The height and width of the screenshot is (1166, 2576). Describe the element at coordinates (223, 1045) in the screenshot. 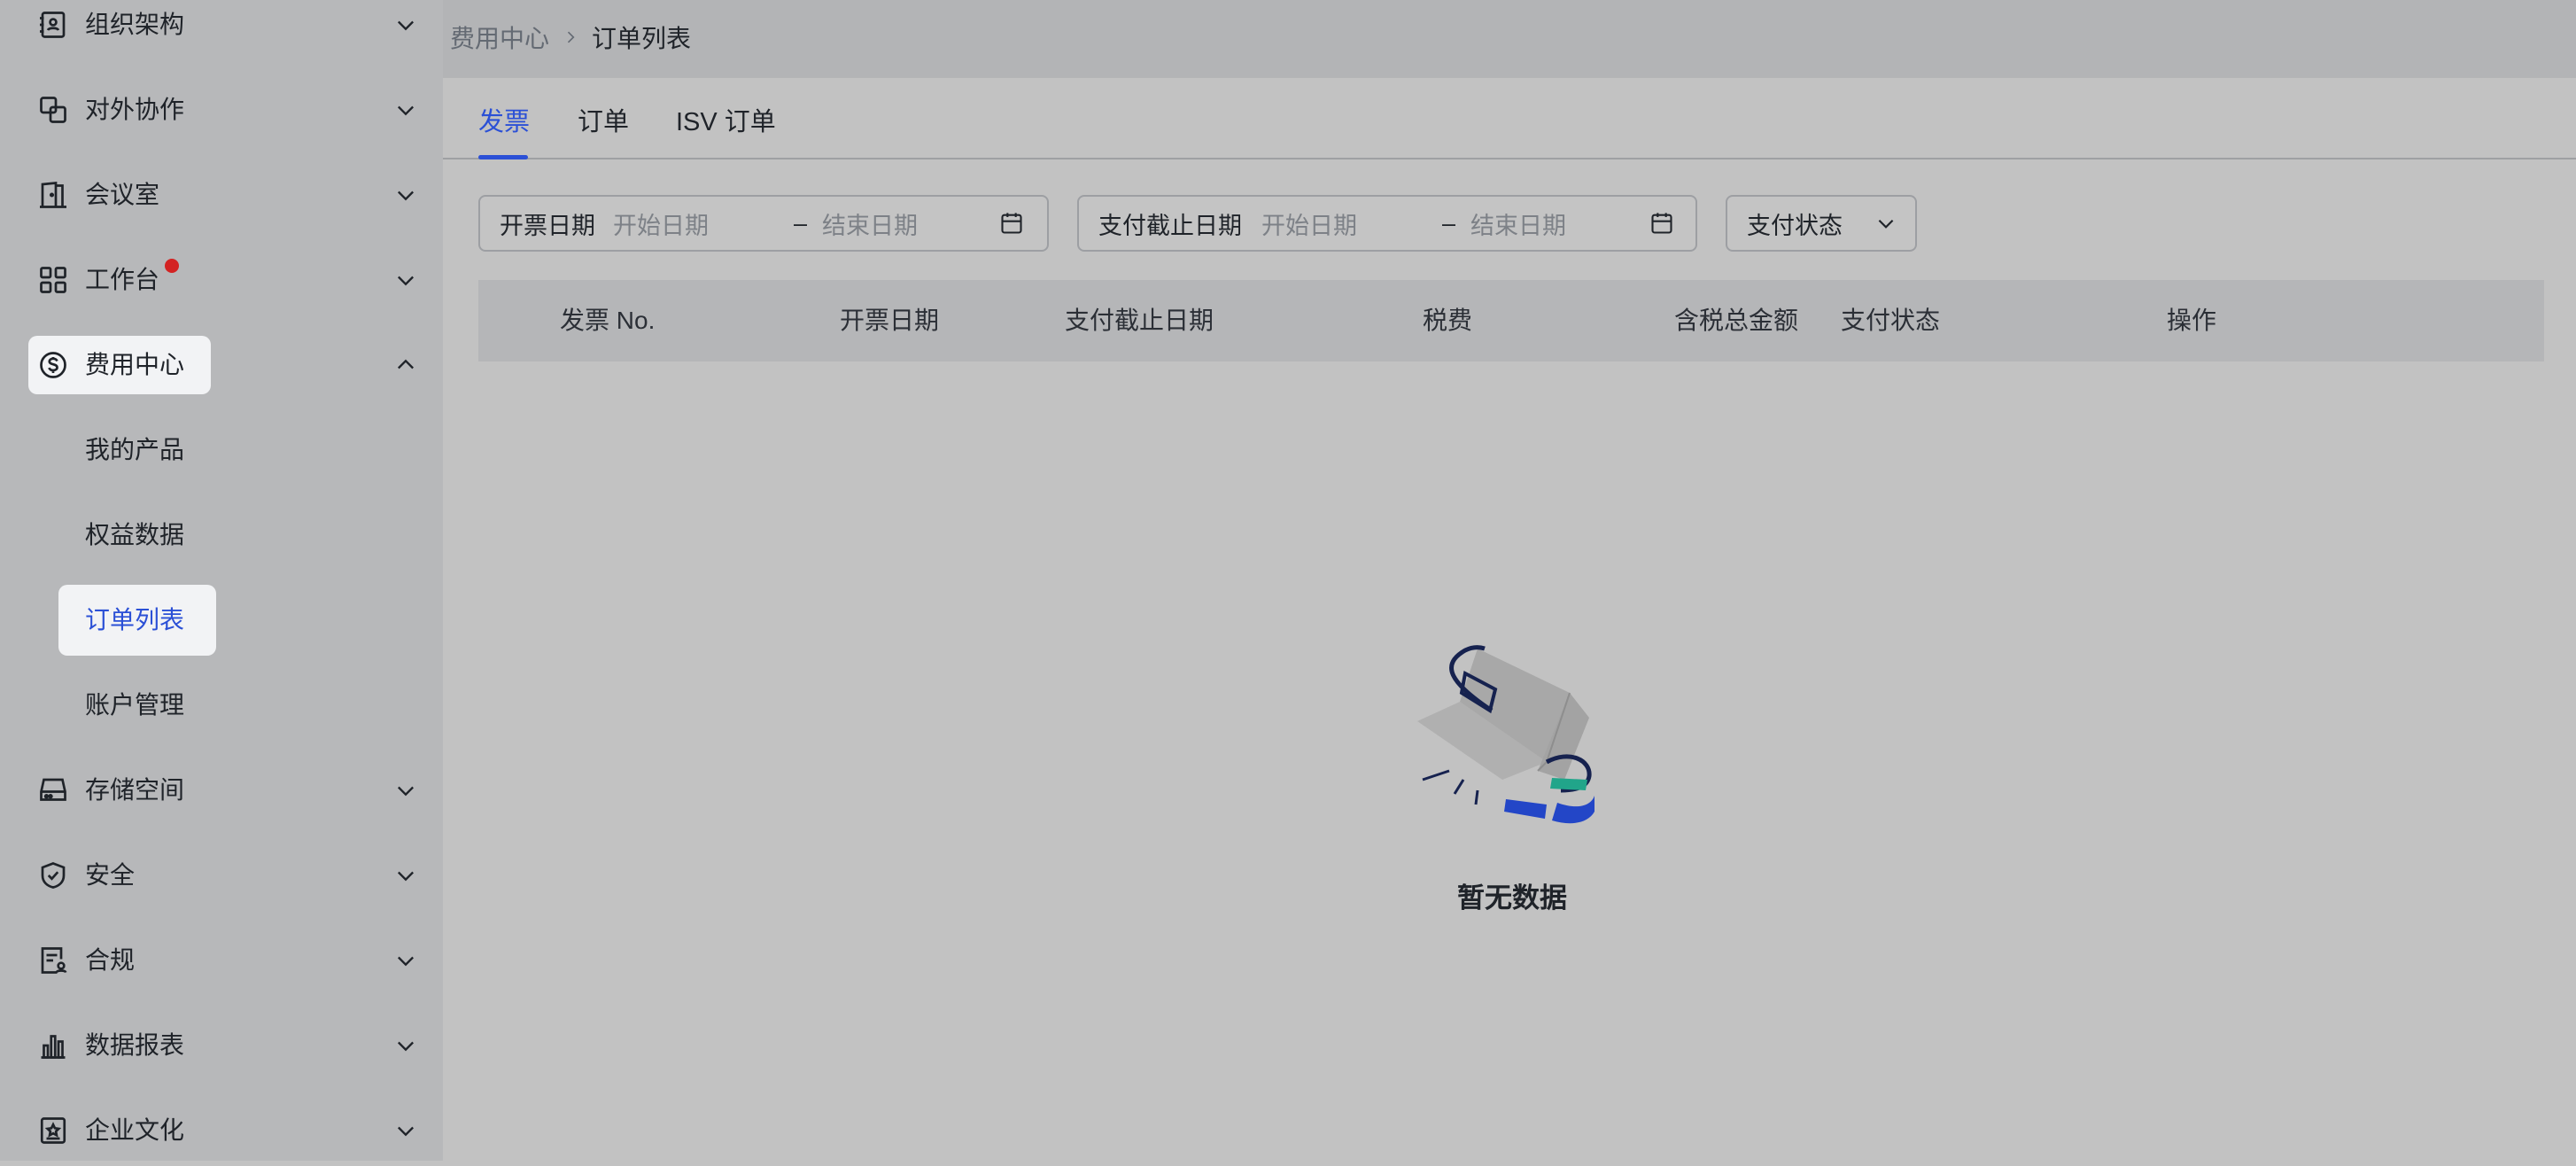

I see `sidebar-item-data-reports: 数据报表` at that location.